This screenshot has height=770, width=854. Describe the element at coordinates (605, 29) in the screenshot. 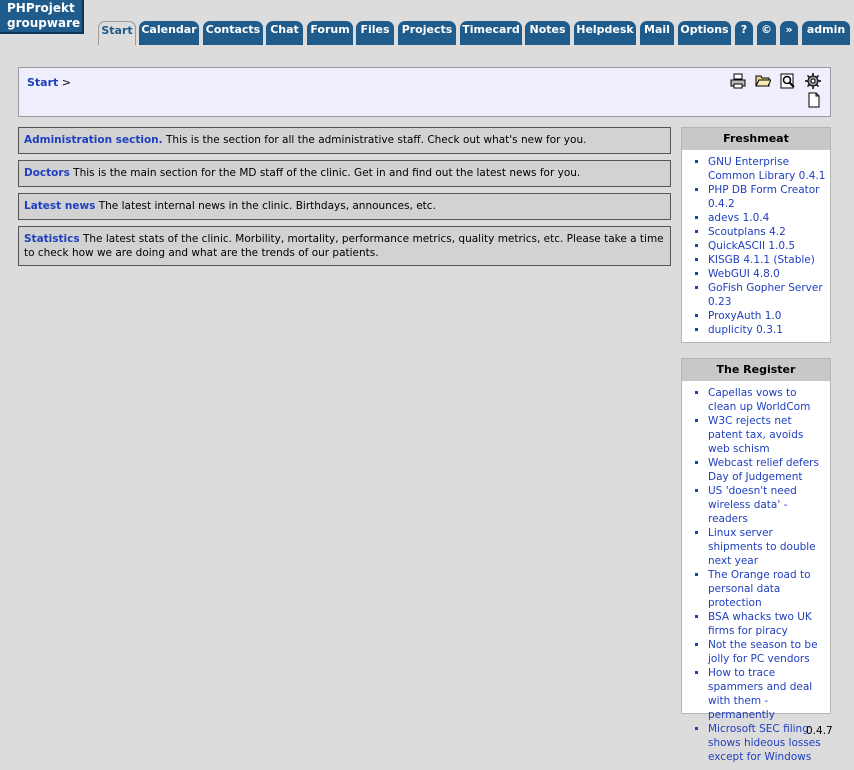

I see `tab-label: Helpdesk` at that location.